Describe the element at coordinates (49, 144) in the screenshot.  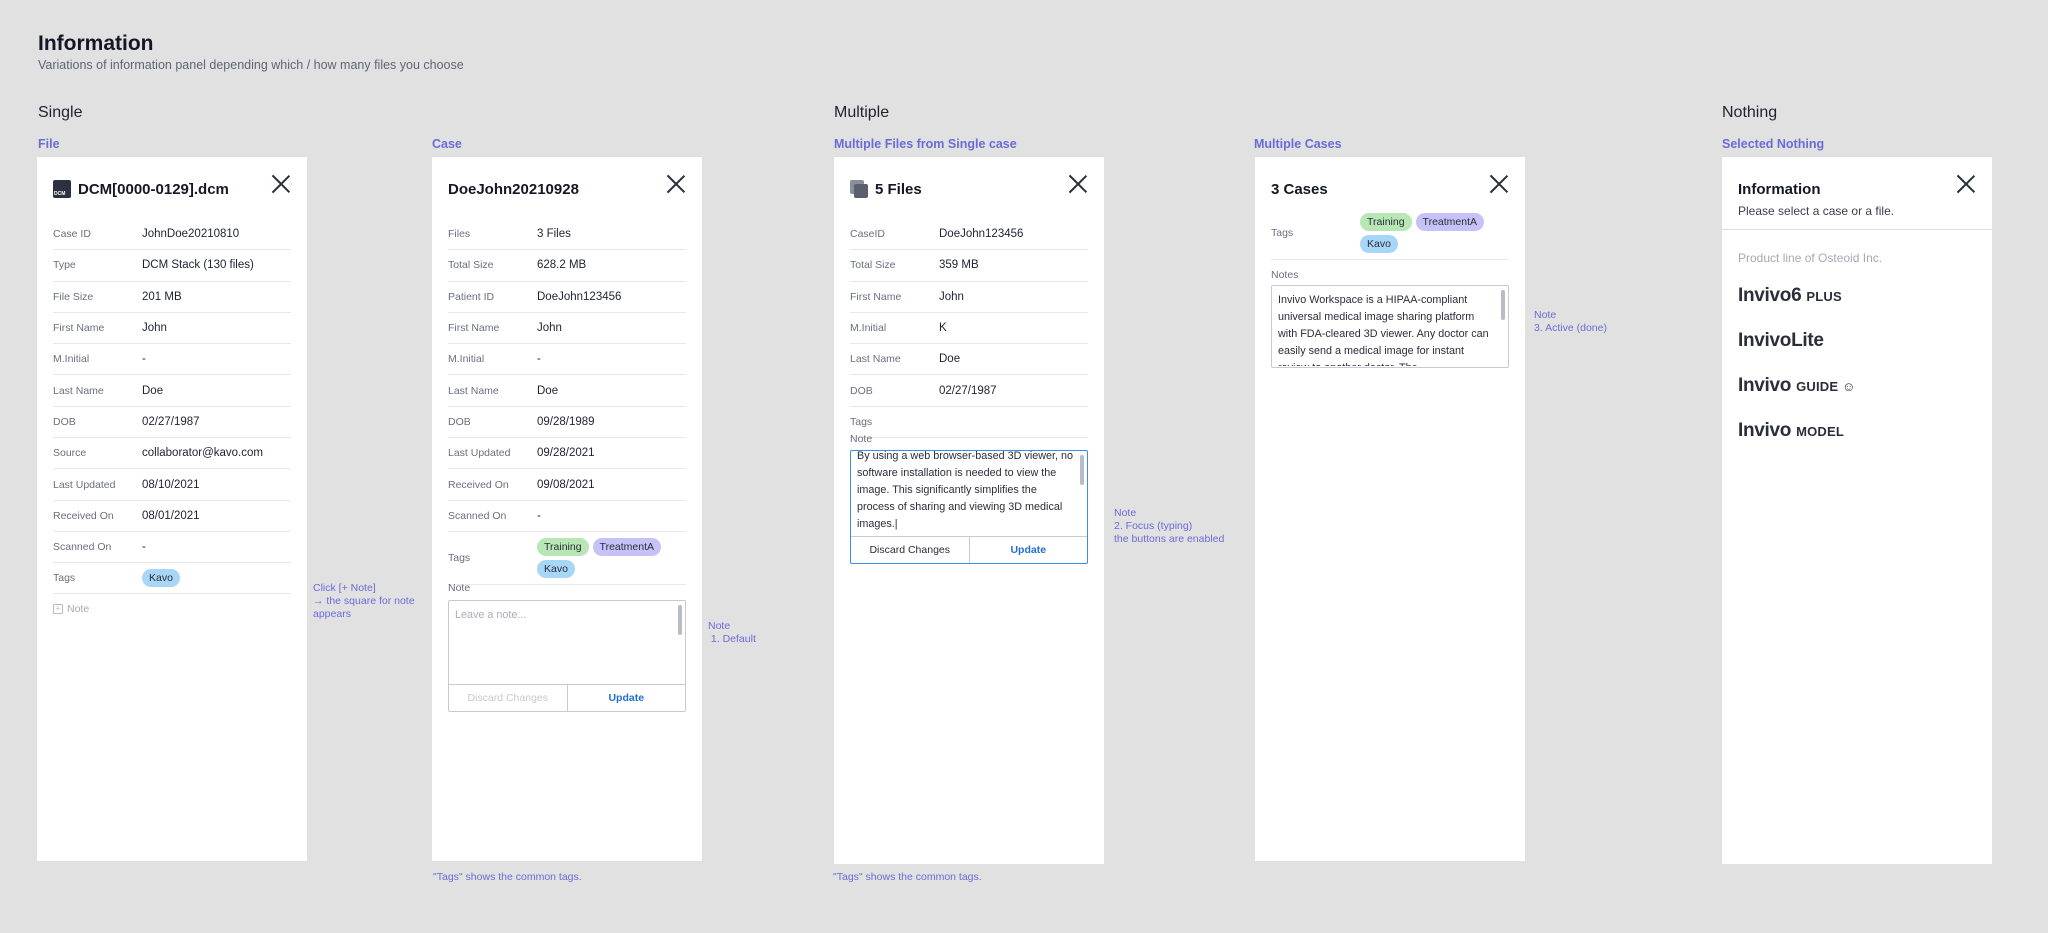
I see `variant-label-file: File` at that location.